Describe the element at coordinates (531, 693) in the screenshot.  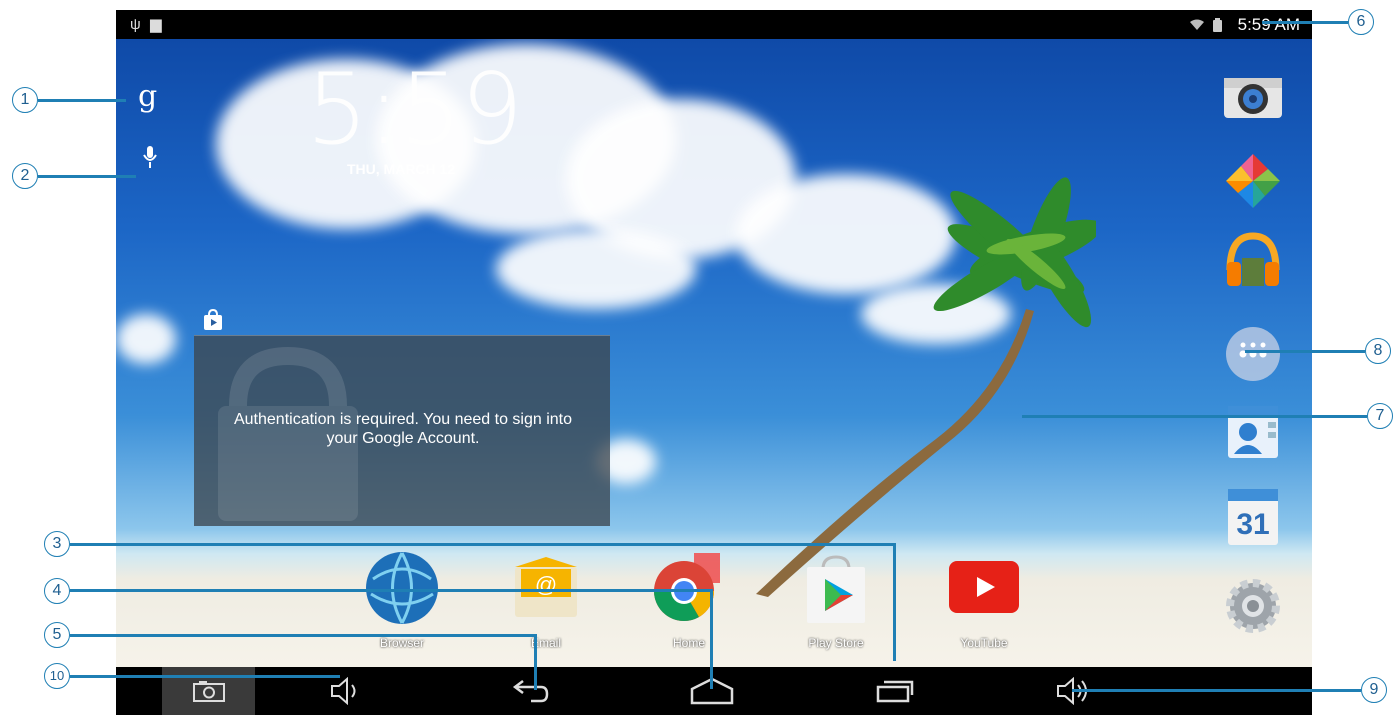
I see `back-icon` at that location.